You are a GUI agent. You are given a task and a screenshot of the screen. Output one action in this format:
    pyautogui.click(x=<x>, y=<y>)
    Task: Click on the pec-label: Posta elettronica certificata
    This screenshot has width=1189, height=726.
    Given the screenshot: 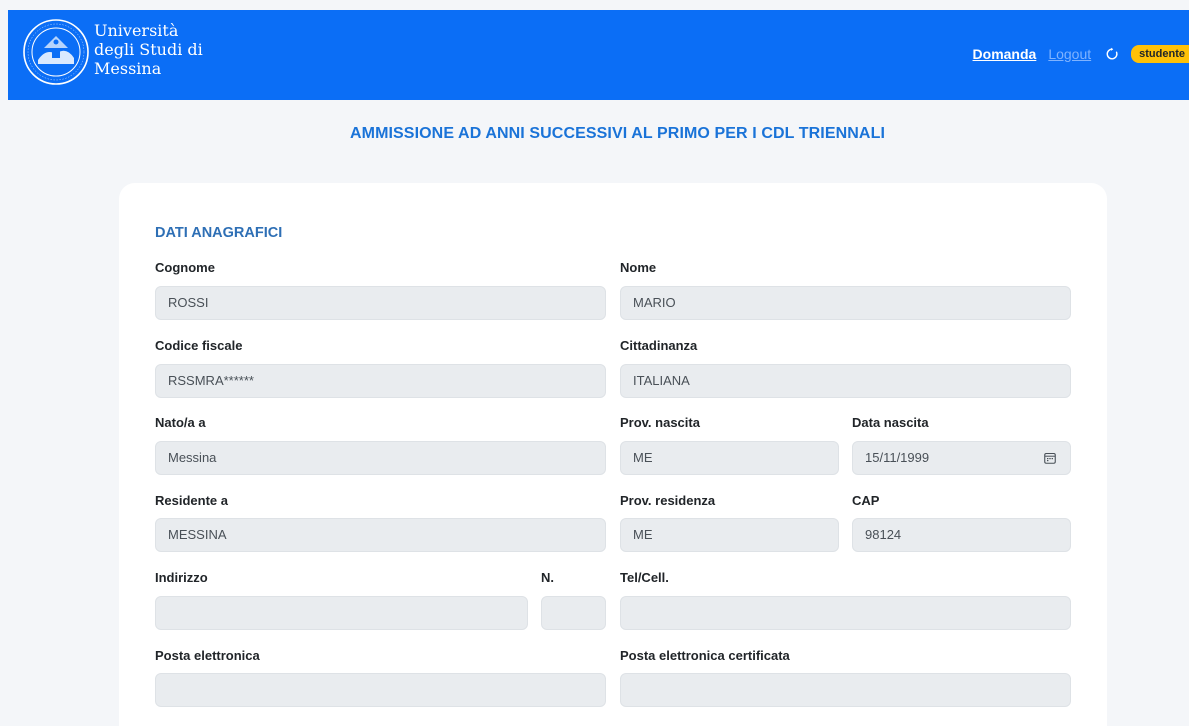 What is the action you would take?
    pyautogui.click(x=705, y=655)
    